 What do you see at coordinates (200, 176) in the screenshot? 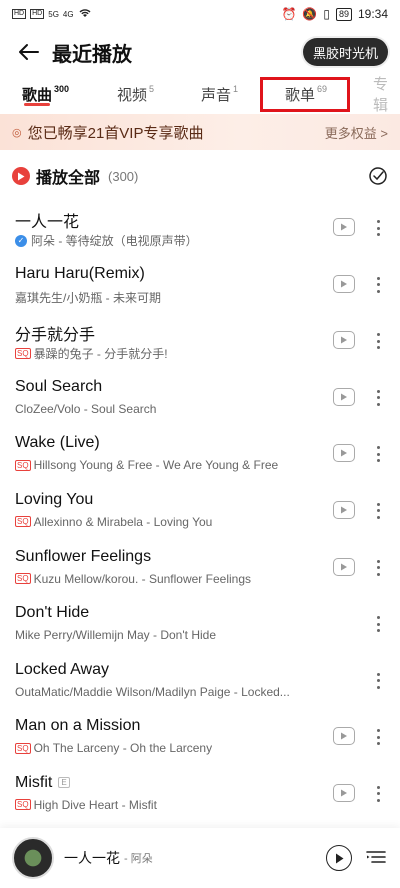
I see `play-all-row: 播放全部 (300)` at bounding box center [200, 176].